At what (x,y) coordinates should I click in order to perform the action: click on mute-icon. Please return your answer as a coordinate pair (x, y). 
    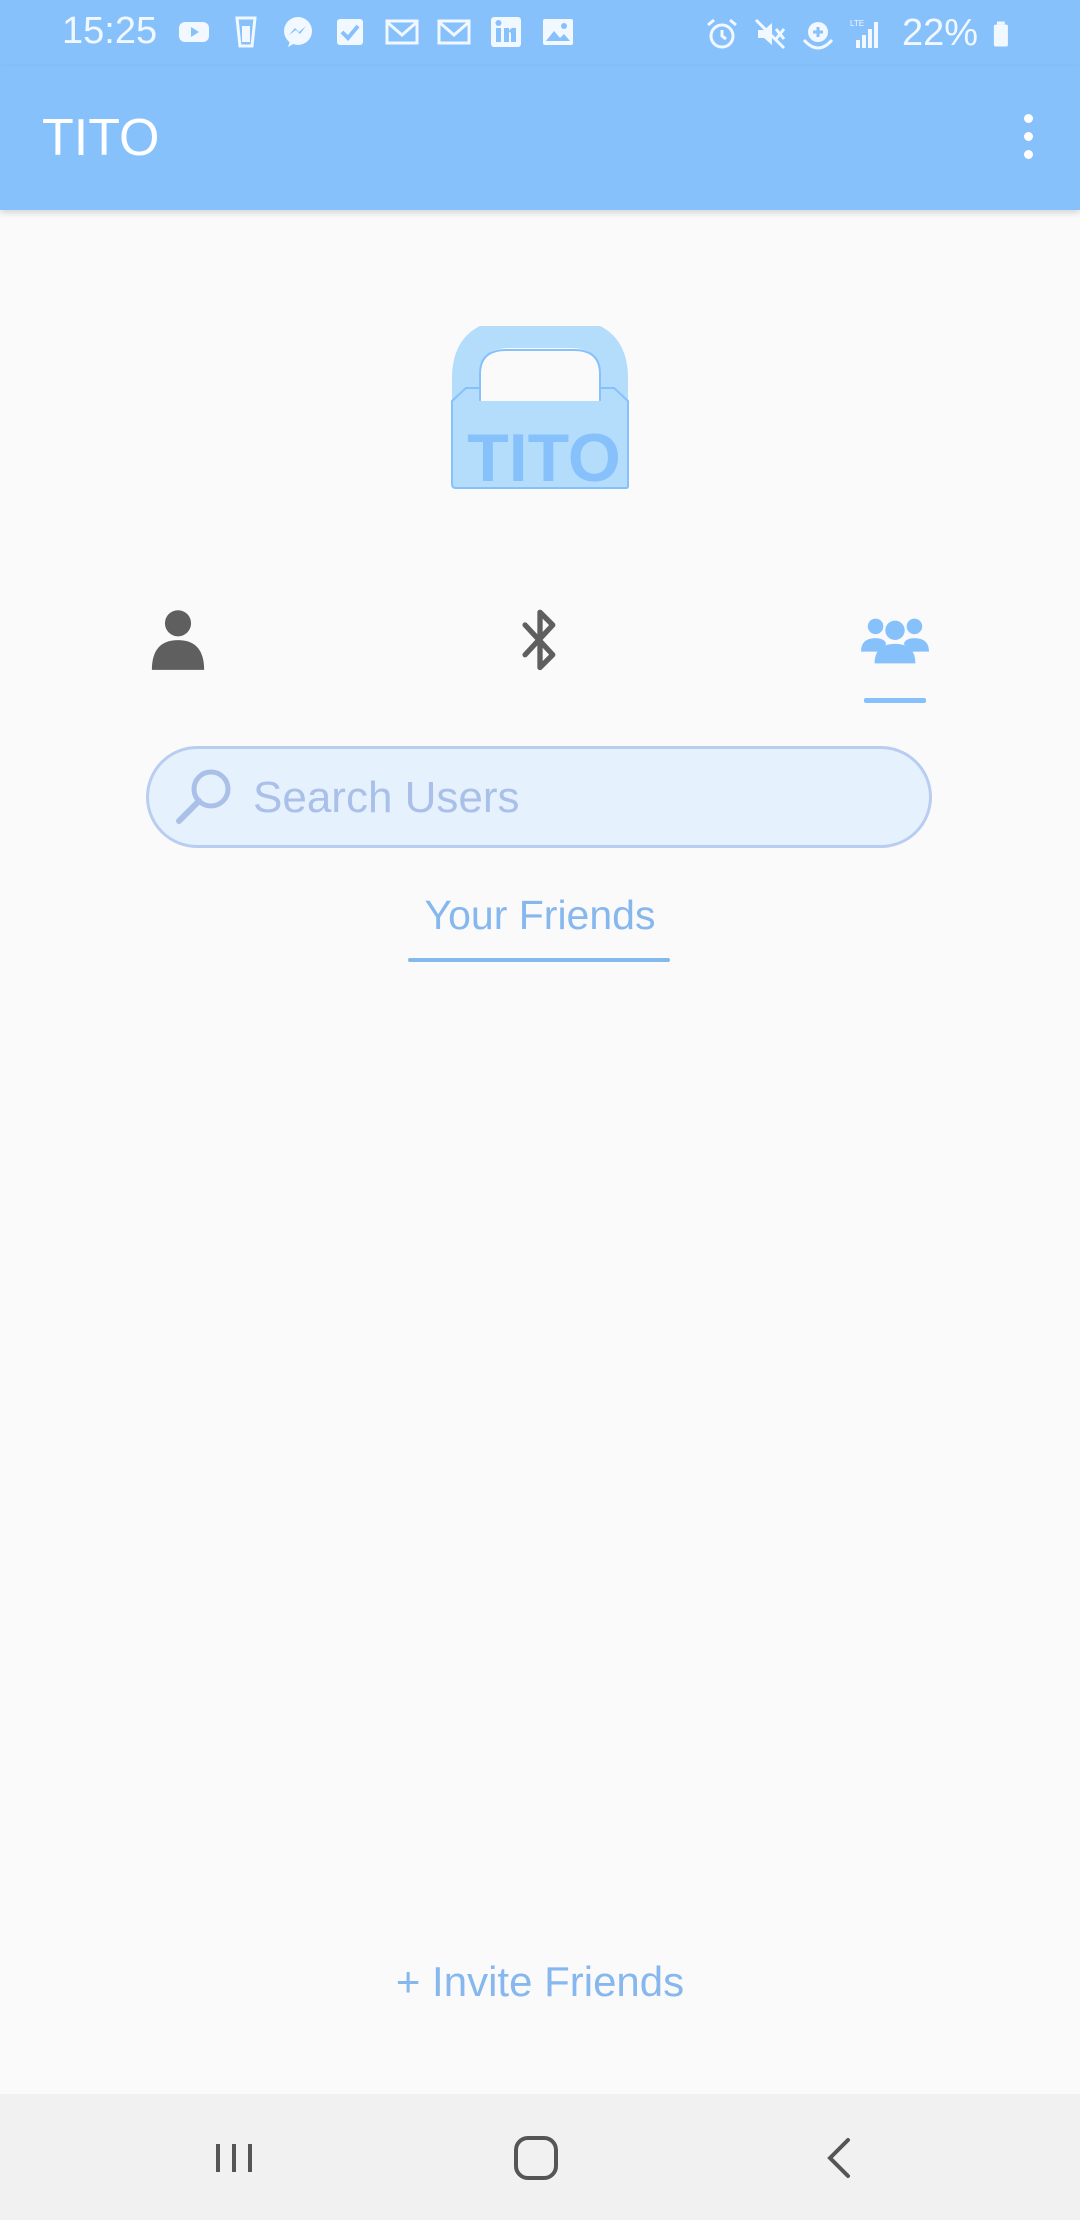
    Looking at the image, I should click on (770, 33).